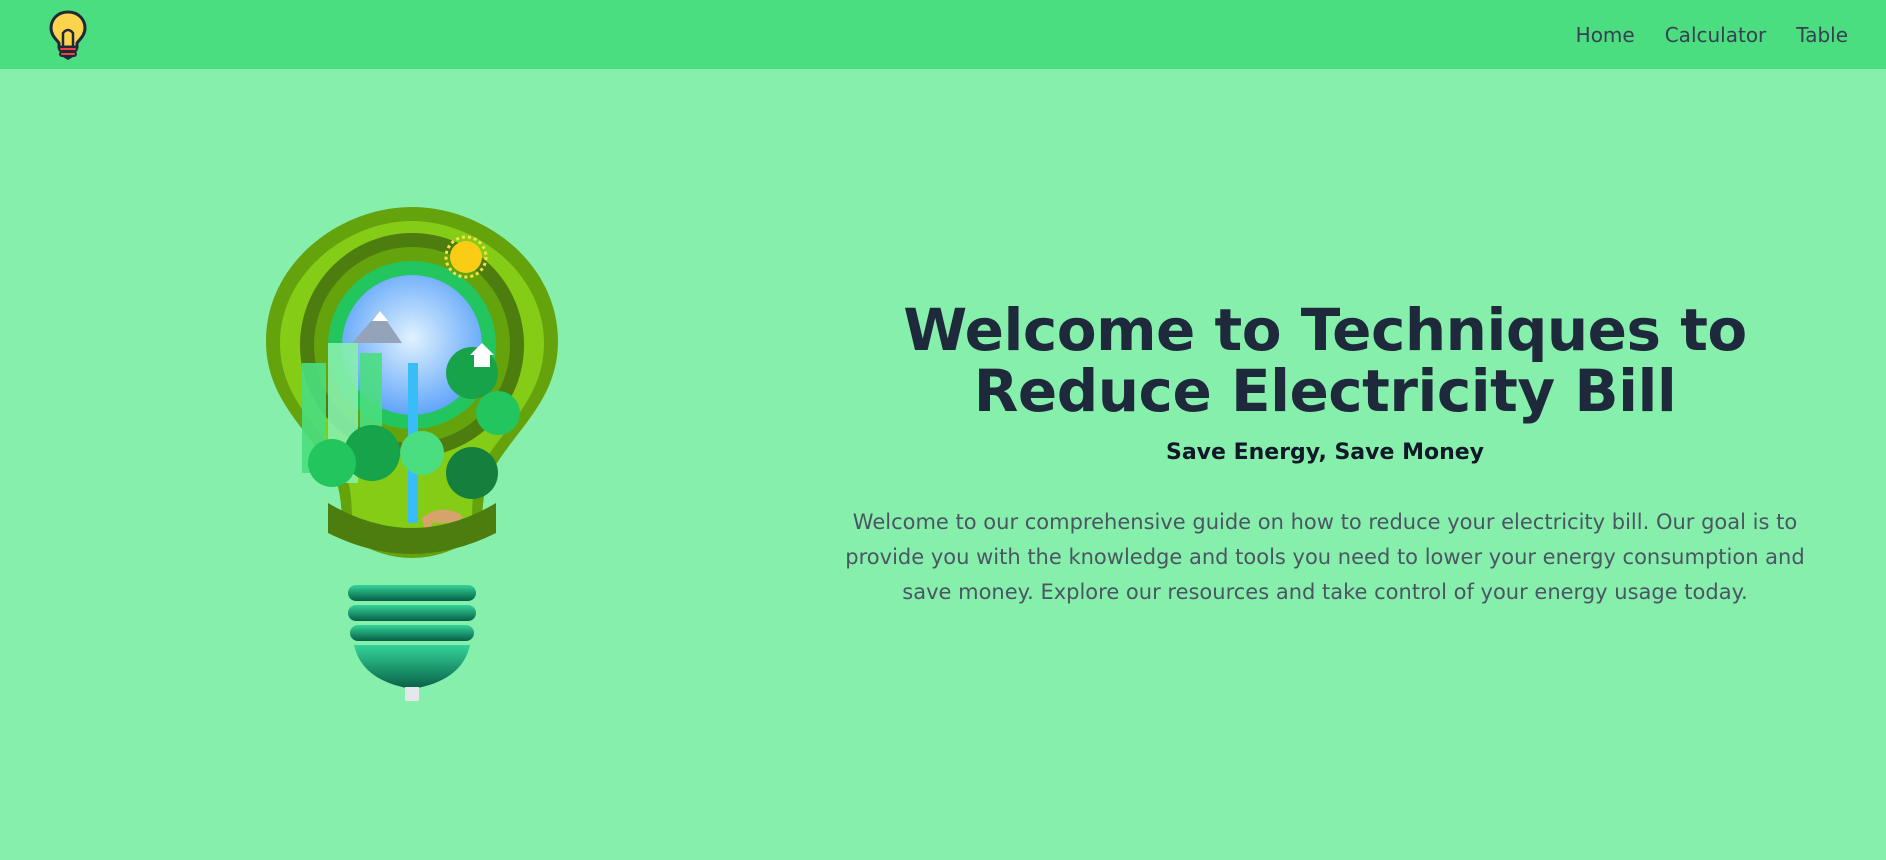  I want to click on top-navbar: Home Calculator Table, so click(943, 34).